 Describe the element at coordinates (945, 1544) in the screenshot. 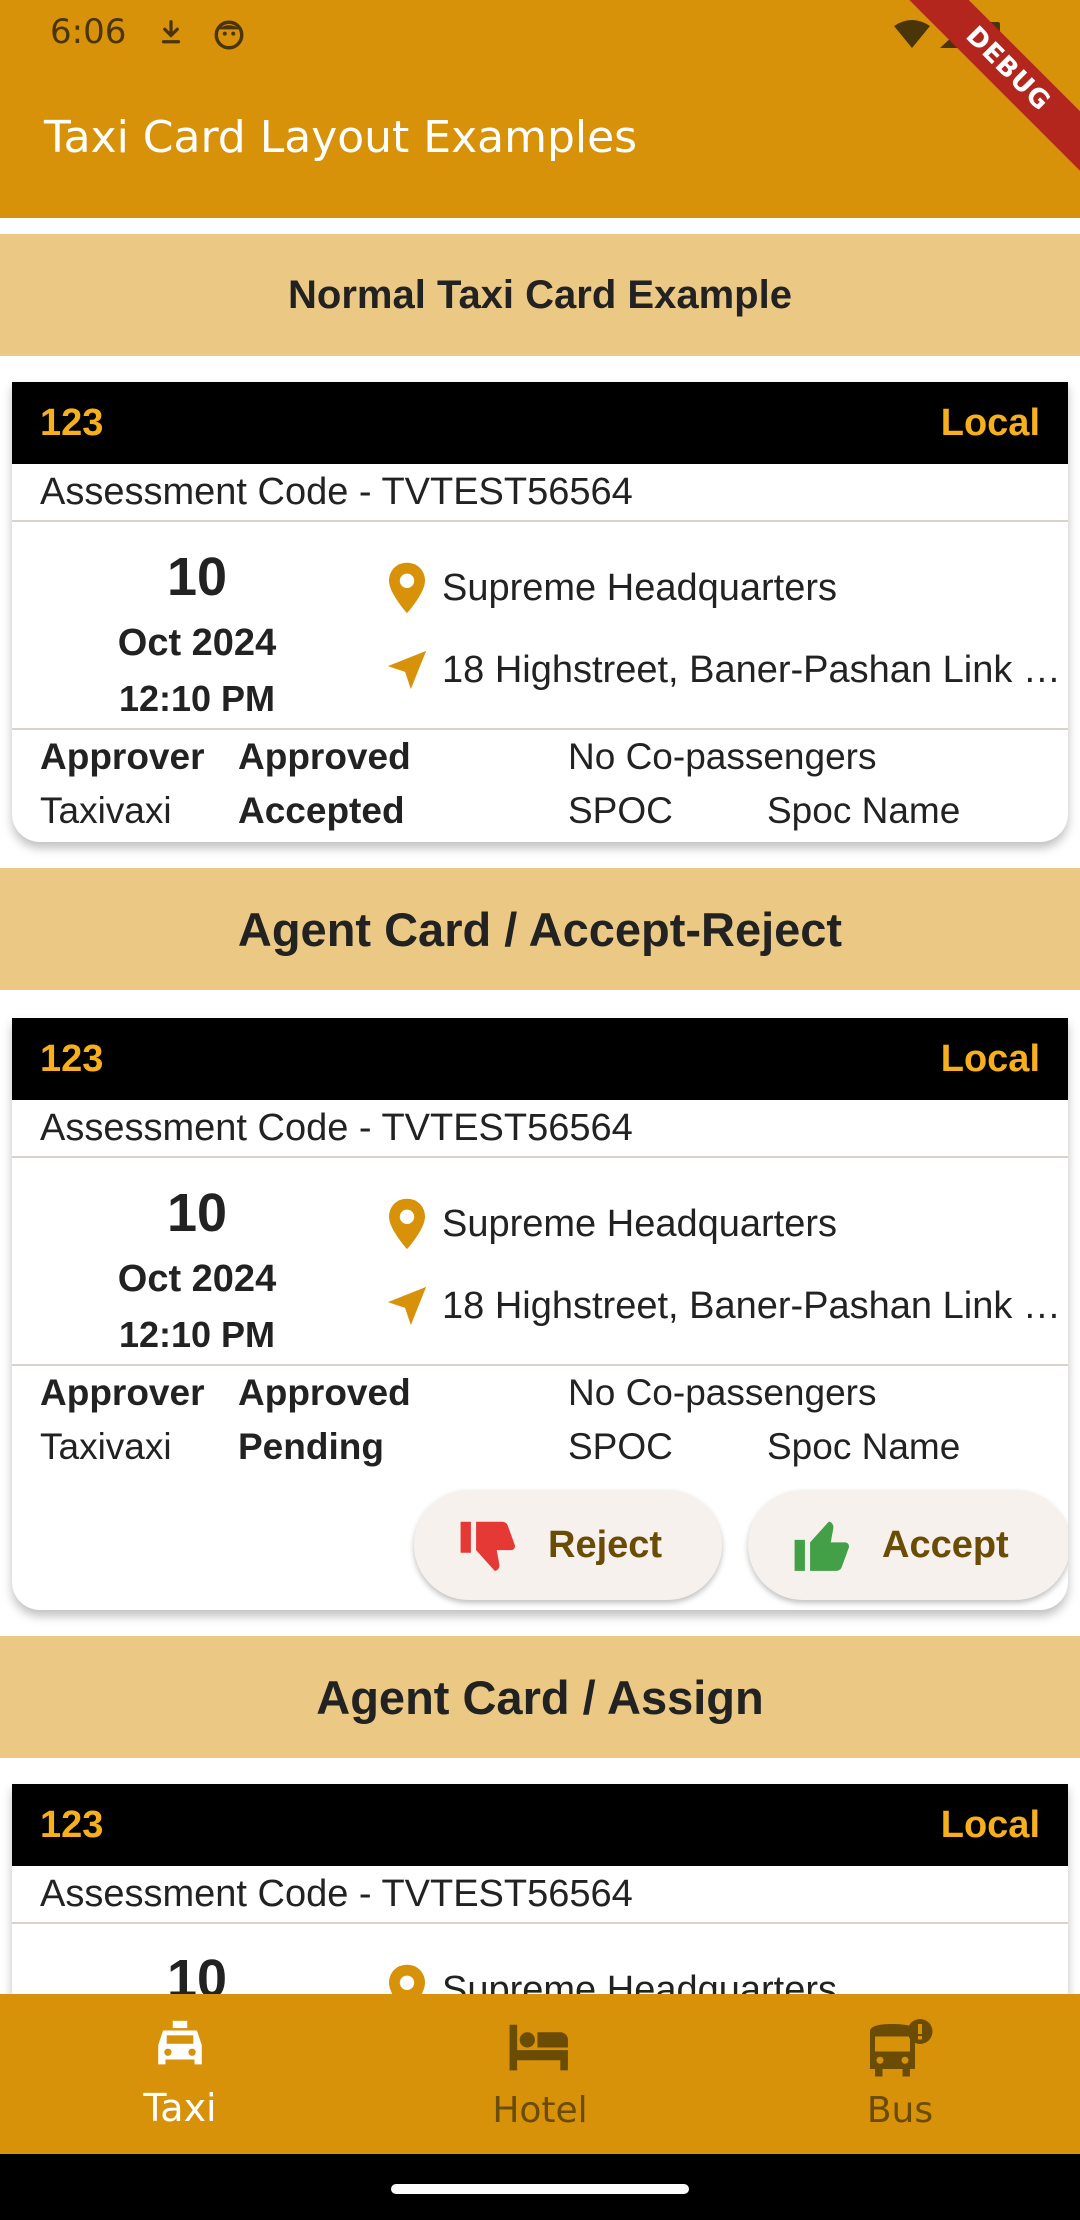

I see `accept-label: Accept` at that location.